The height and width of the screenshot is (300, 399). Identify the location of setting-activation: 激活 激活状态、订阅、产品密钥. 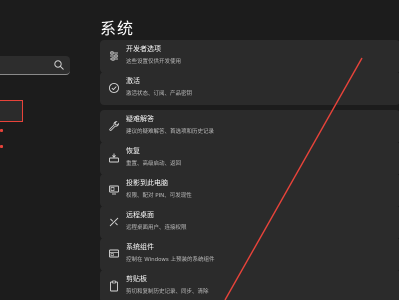
(249, 88).